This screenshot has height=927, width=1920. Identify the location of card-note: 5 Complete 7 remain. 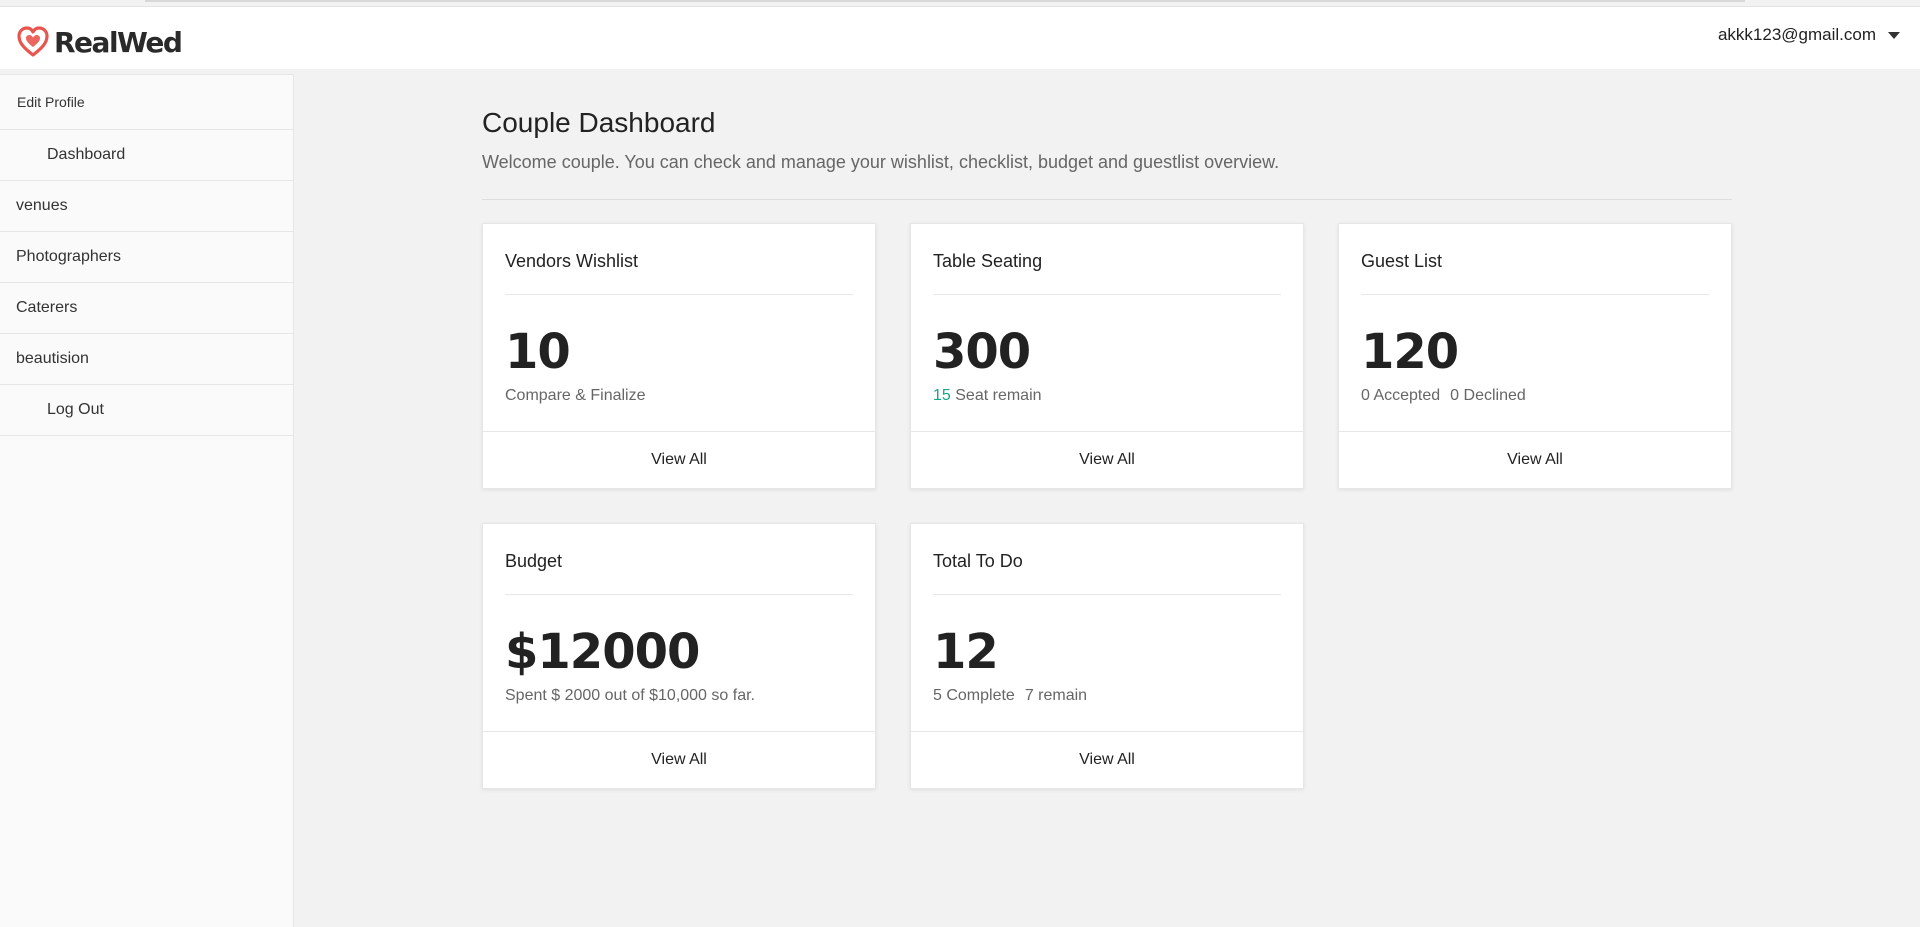
(1010, 696).